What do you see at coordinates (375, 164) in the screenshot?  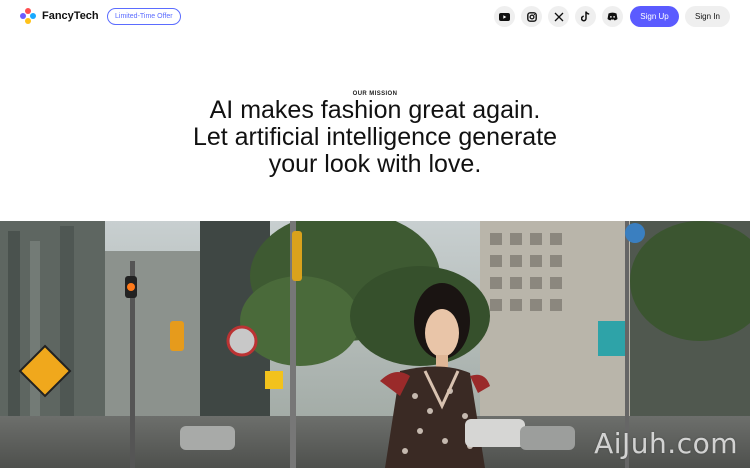 I see `headline-line-3: your look with love.` at bounding box center [375, 164].